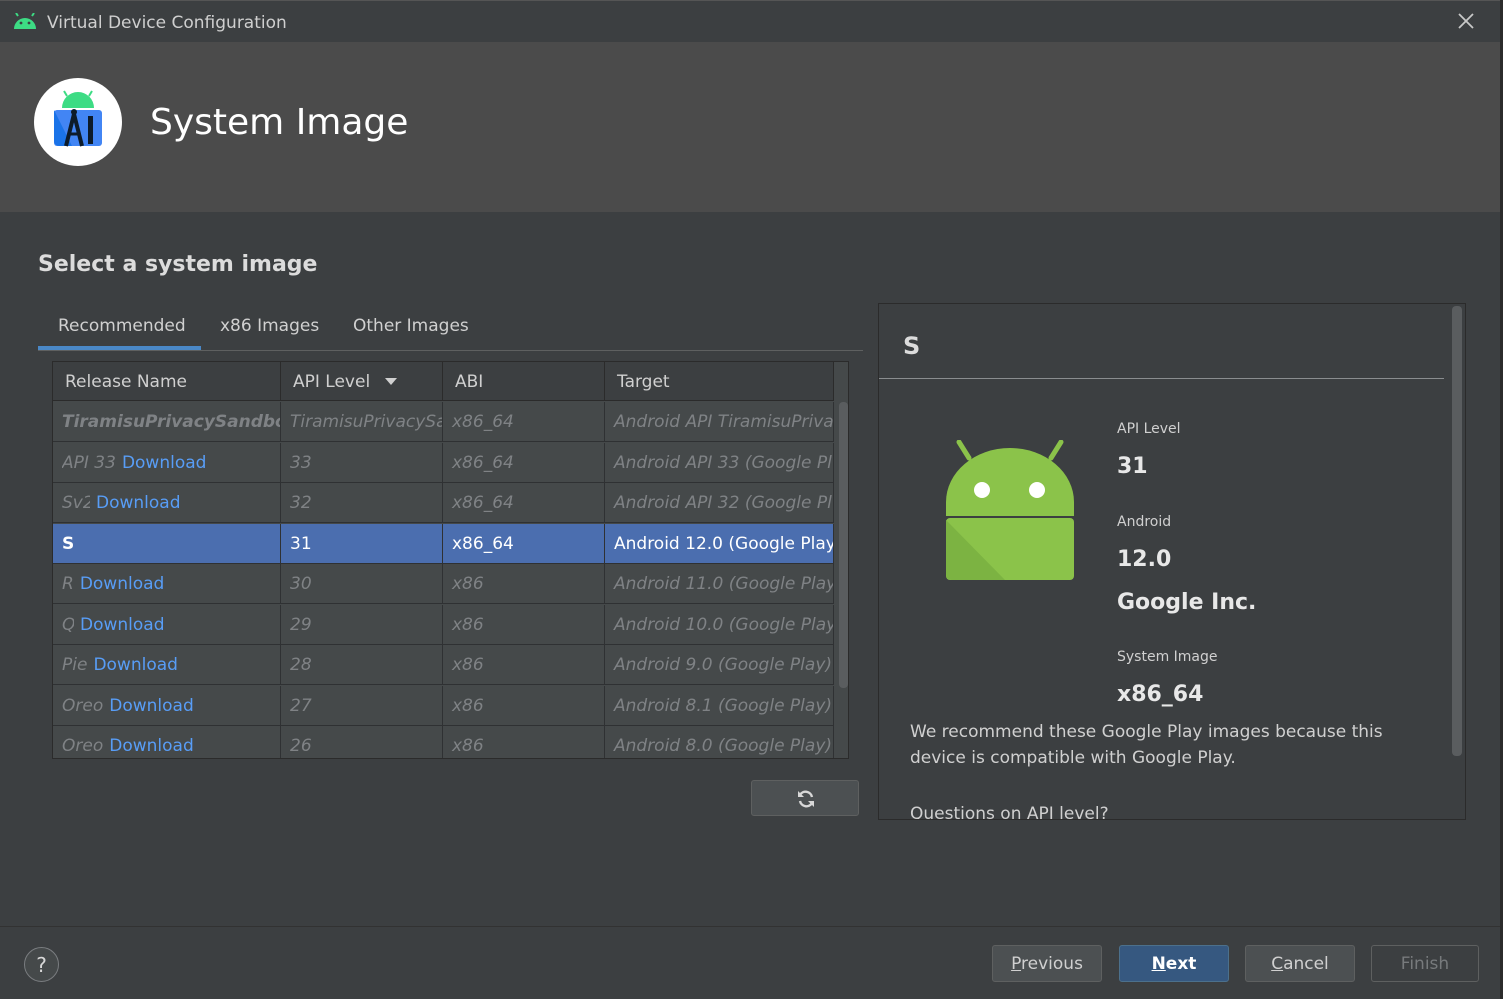 This screenshot has width=1503, height=999. What do you see at coordinates (68, 584) in the screenshot?
I see `release-name-text: R` at bounding box center [68, 584].